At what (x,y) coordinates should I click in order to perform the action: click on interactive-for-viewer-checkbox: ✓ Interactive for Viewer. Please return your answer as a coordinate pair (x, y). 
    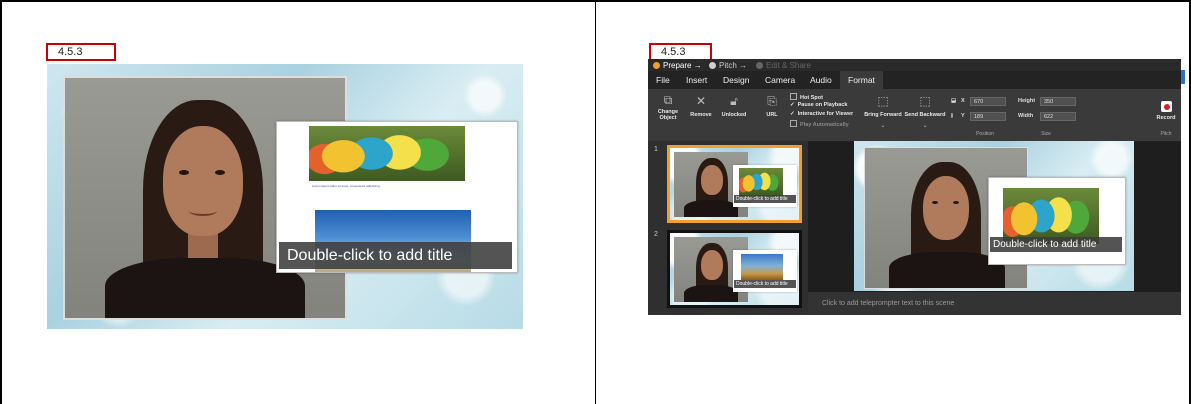
    Looking at the image, I should click on (821, 114).